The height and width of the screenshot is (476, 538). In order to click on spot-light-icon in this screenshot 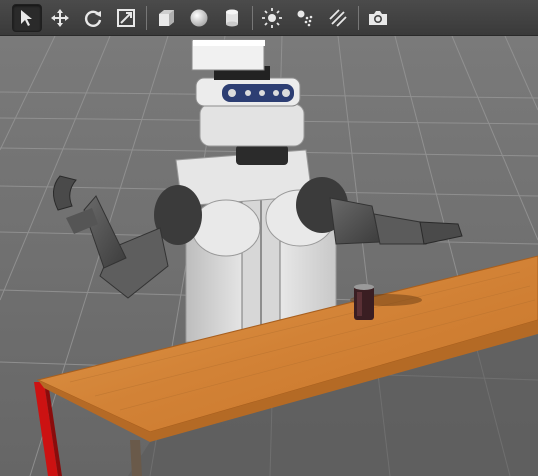, I will do `click(305, 18)`.